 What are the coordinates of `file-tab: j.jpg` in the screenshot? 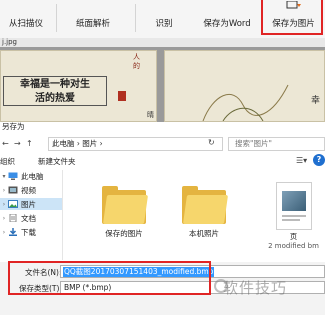 It's located at (162, 42).